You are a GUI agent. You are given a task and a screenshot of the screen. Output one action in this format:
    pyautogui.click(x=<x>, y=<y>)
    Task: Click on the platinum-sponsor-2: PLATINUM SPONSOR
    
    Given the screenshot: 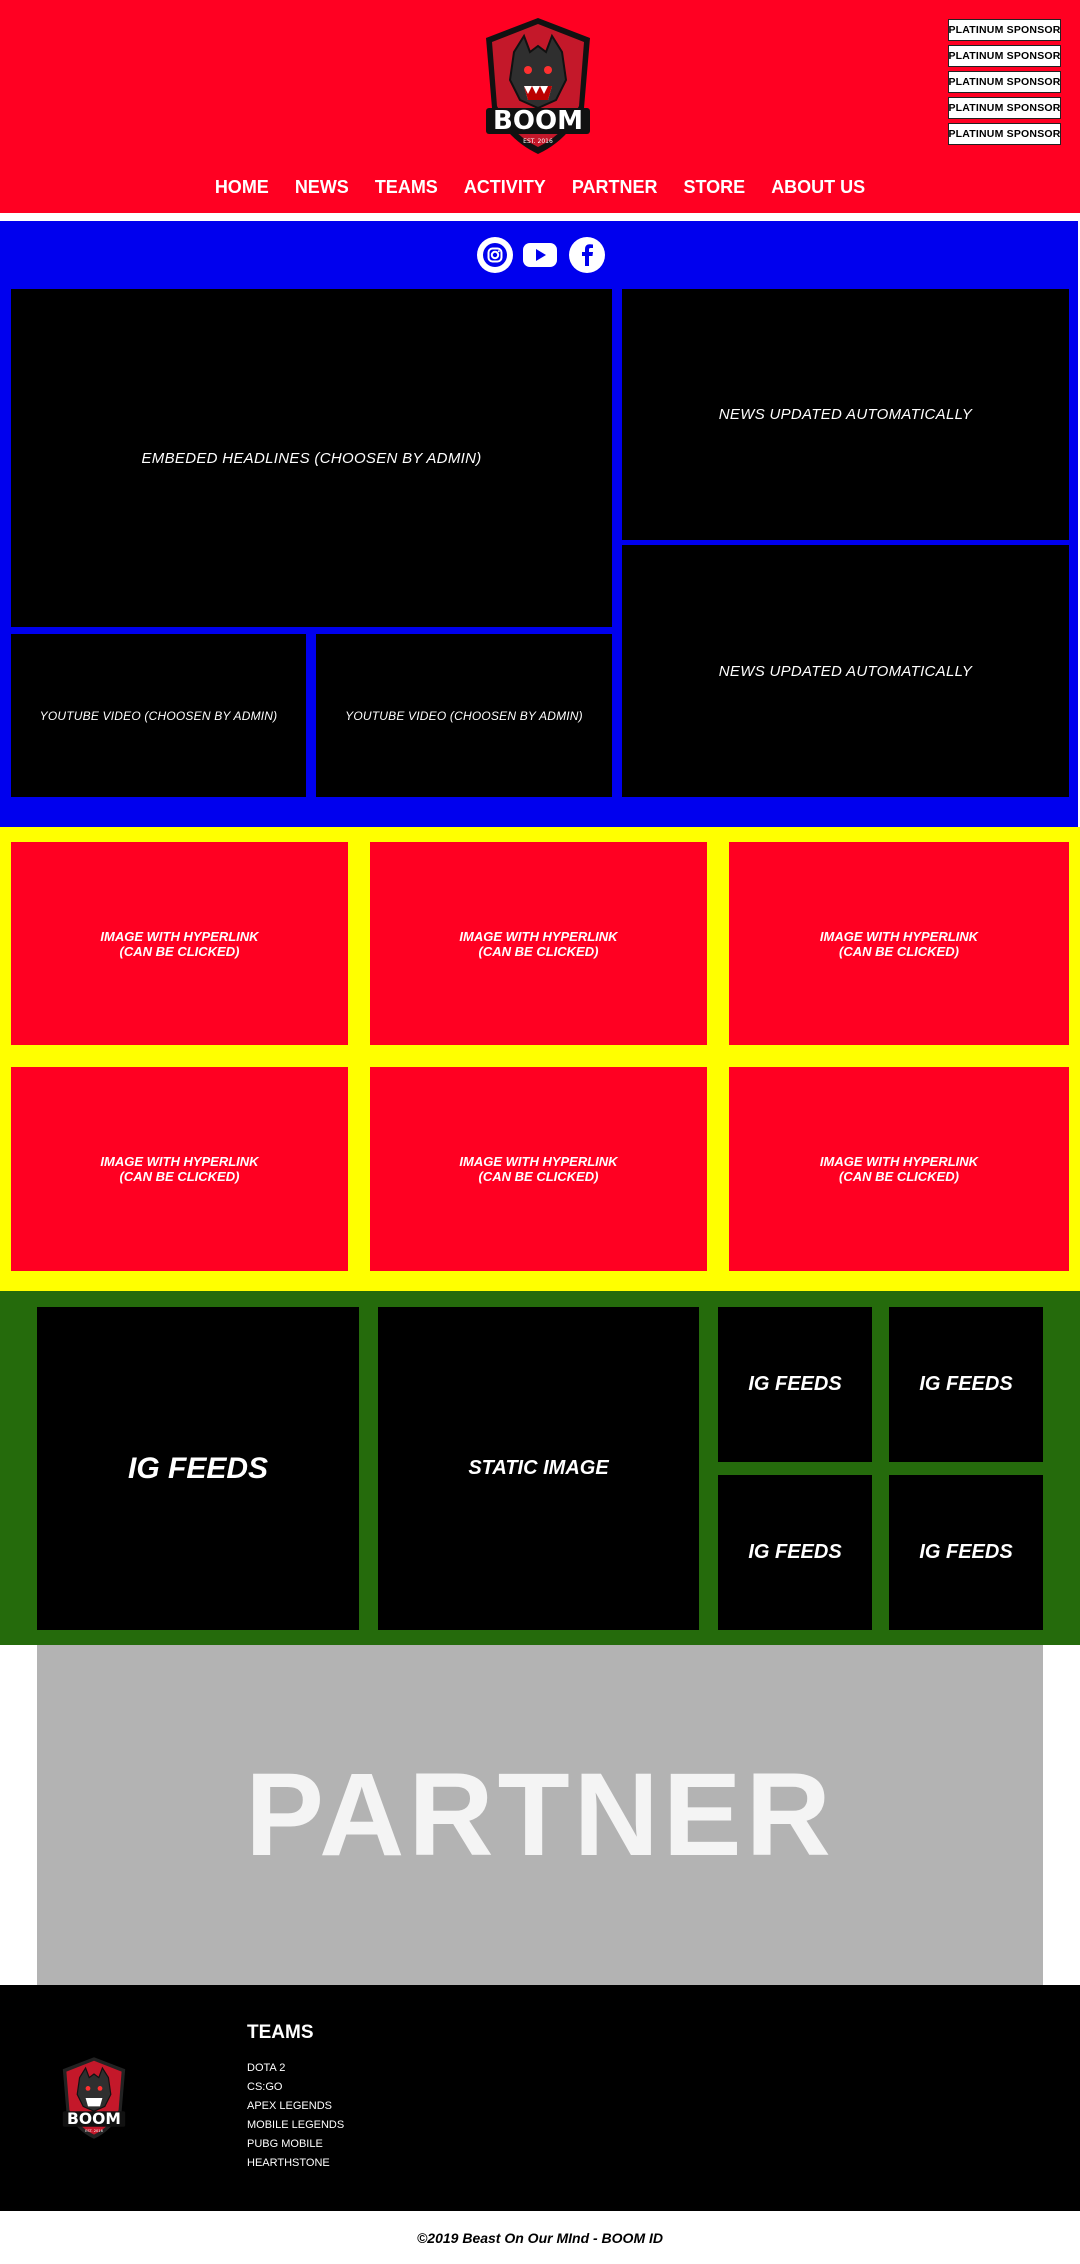 What is the action you would take?
    pyautogui.click(x=1004, y=56)
    